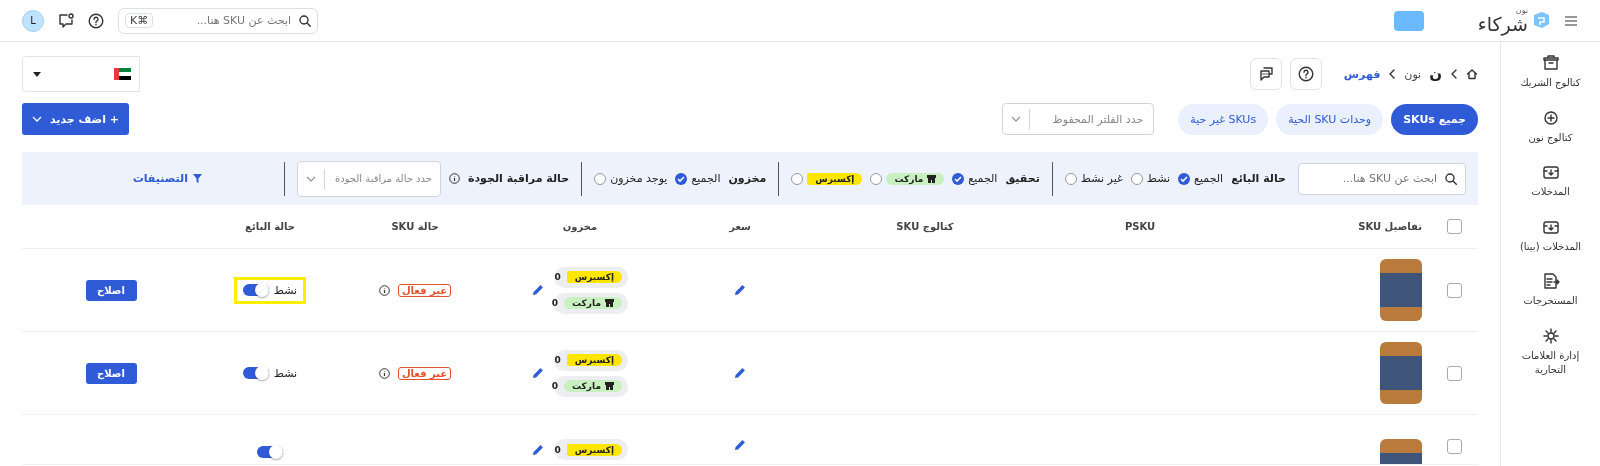 Image resolution: width=1600 pixels, height=466 pixels. I want to click on filter-label: مخزون, so click(747, 178).